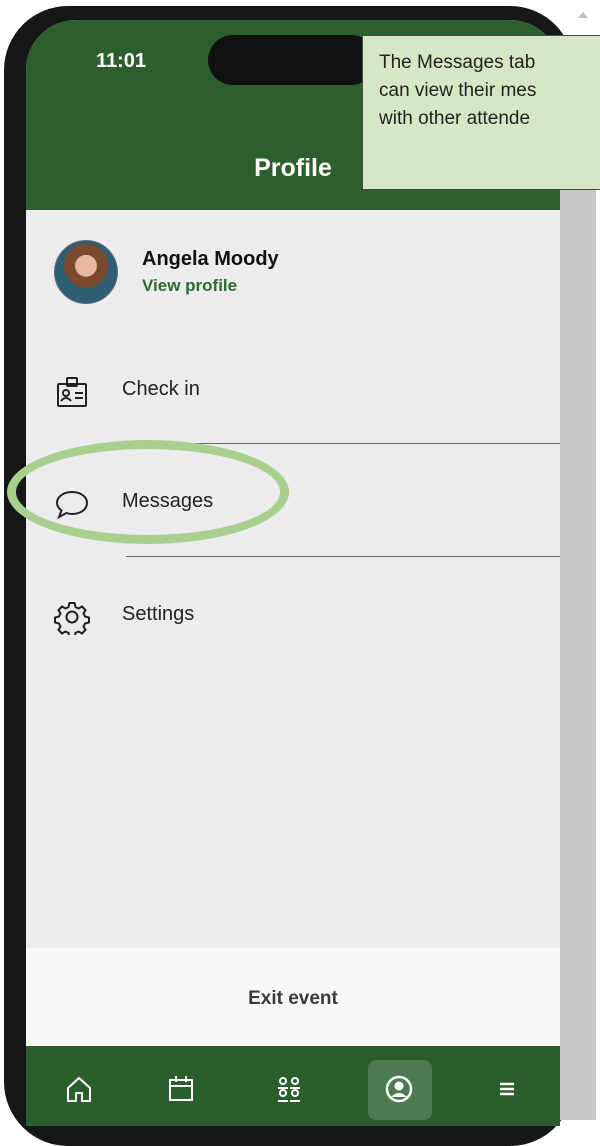  I want to click on menu-icon, so click(507, 1089).